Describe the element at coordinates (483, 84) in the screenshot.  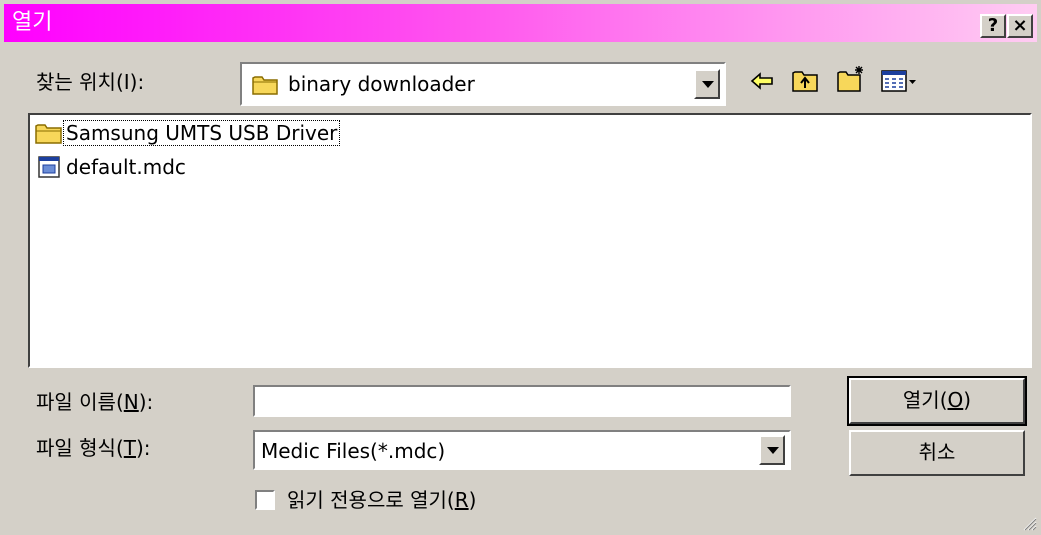
I see `lookin-combobox: binary downloader` at that location.